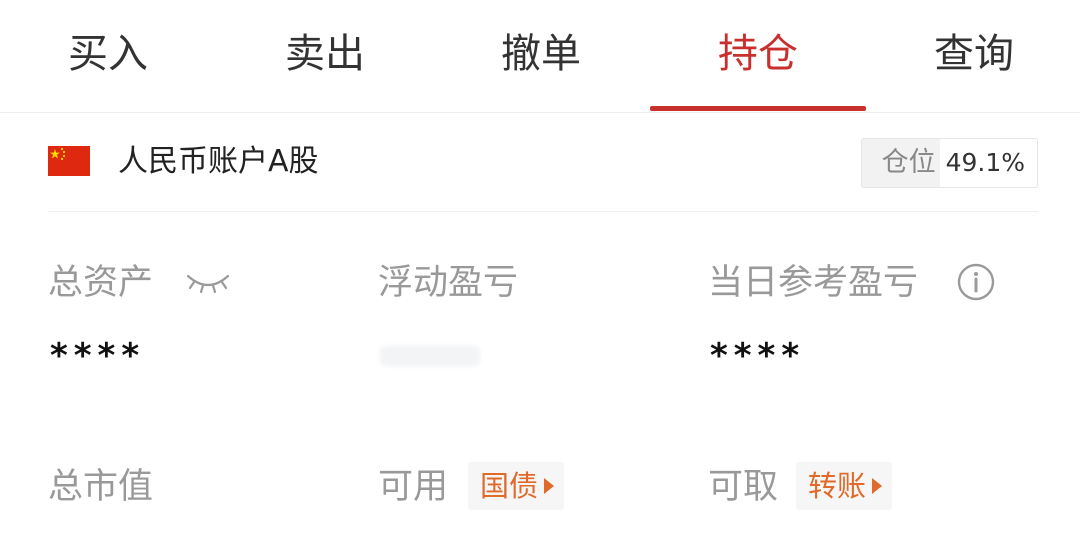  Describe the element at coordinates (101, 283) in the screenshot. I see `total-assets-label: 总资产` at that location.